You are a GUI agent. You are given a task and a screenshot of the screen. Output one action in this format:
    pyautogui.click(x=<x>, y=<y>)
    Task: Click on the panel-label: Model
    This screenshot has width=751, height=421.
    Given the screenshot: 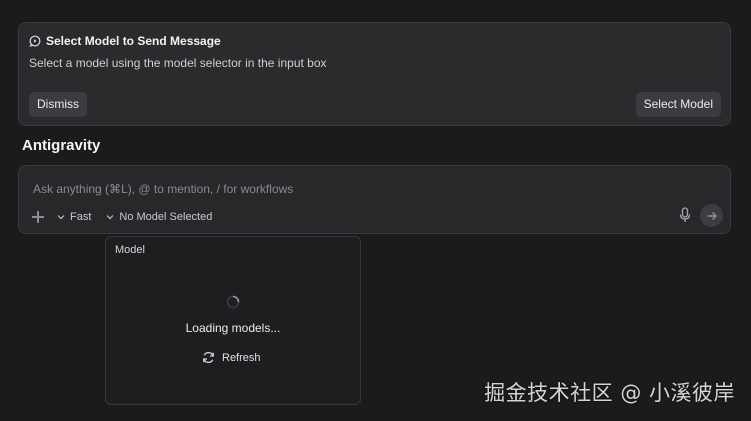 What is the action you would take?
    pyautogui.click(x=130, y=250)
    